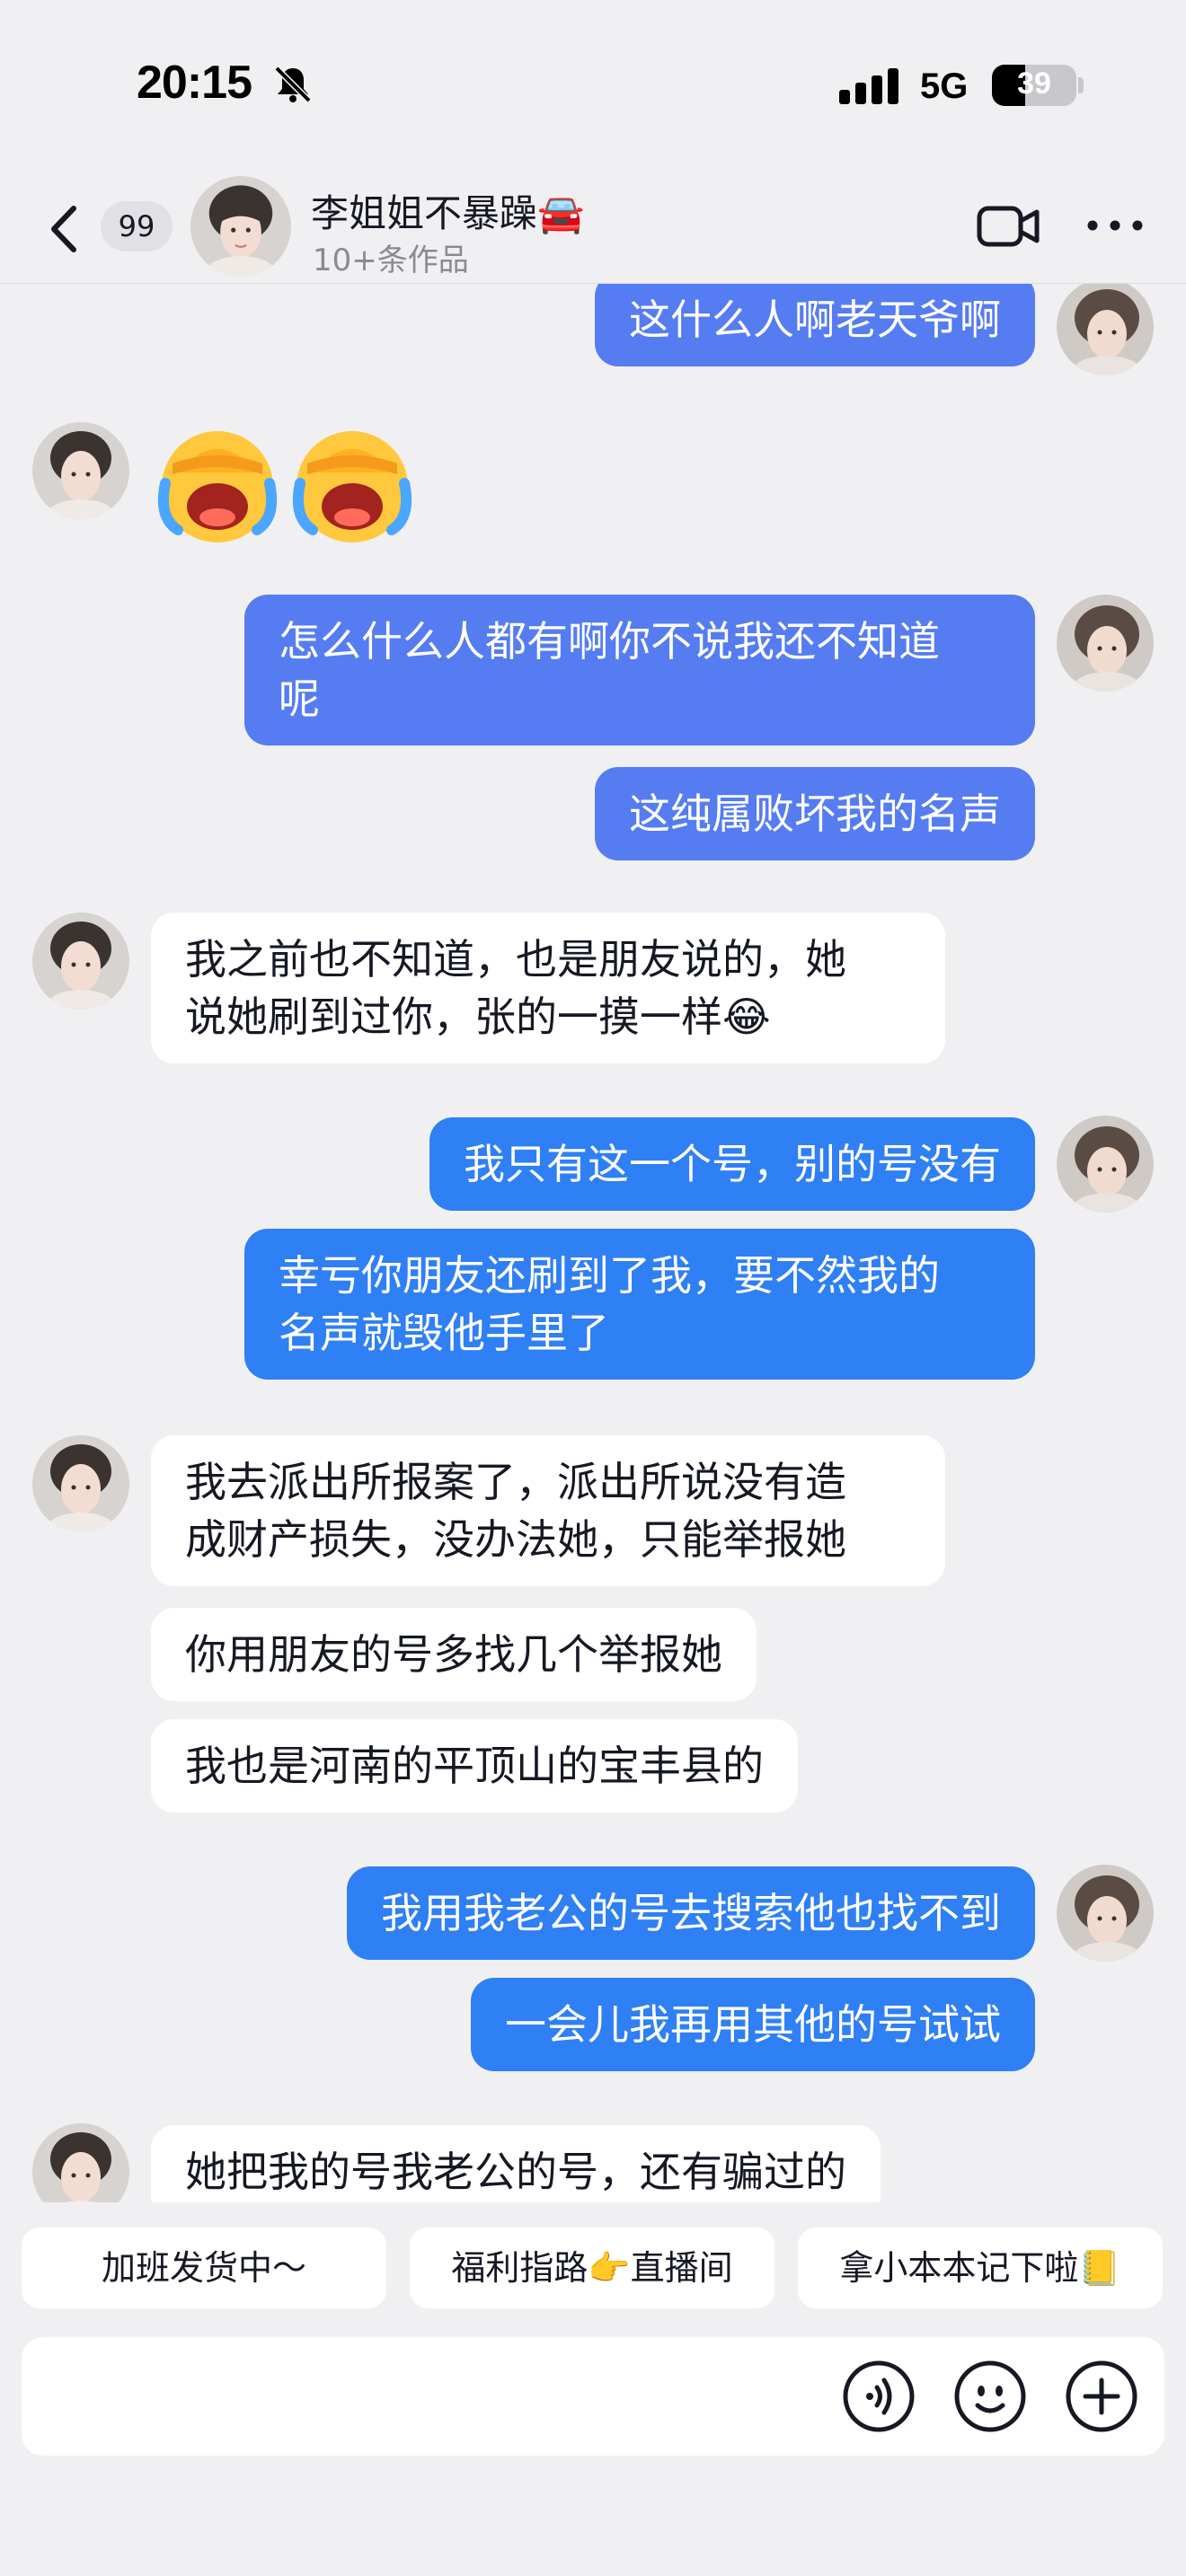 The image size is (1186, 2576). Describe the element at coordinates (1008, 226) in the screenshot. I see `video-call-icon` at that location.